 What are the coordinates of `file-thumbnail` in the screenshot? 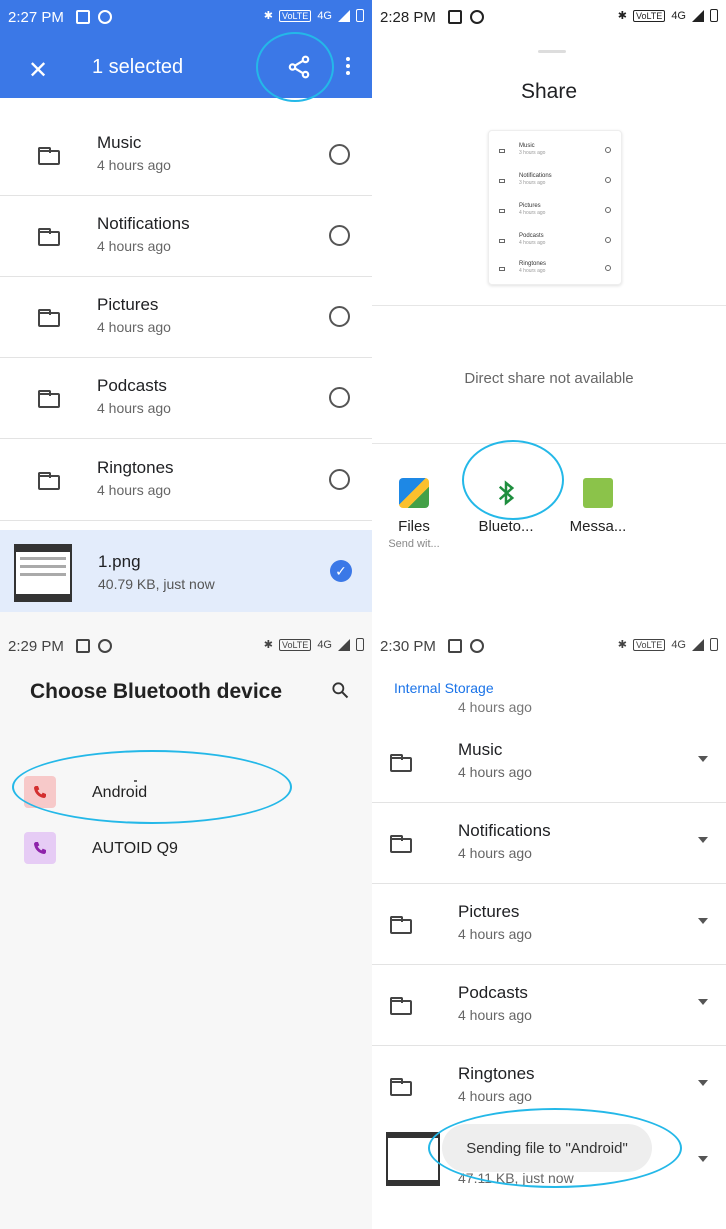 It's located at (413, 1159).